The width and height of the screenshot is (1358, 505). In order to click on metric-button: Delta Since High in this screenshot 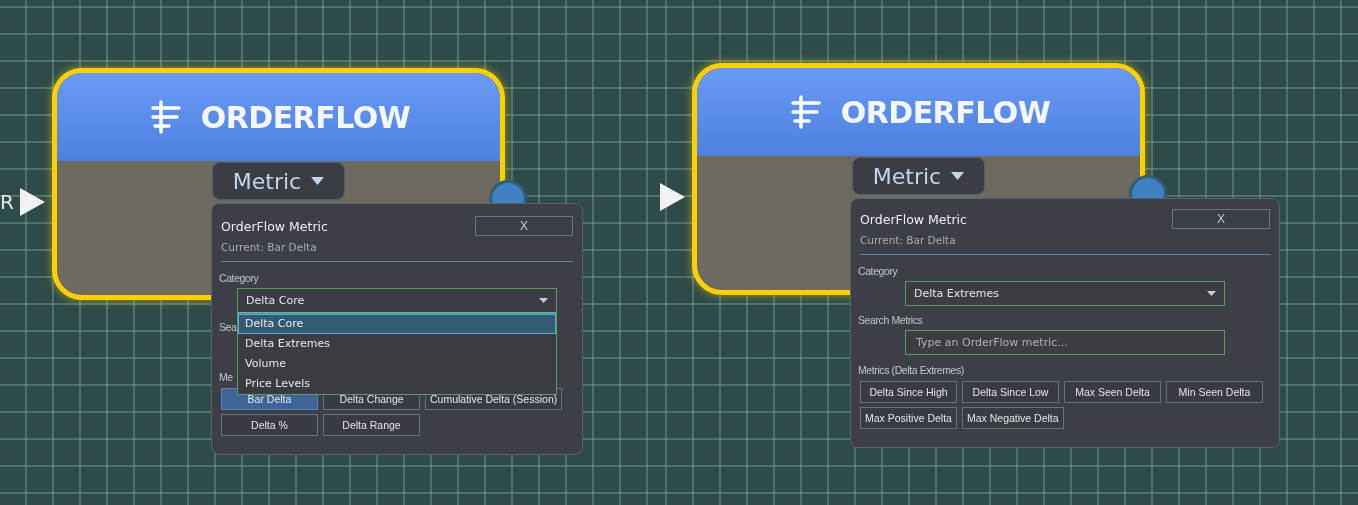, I will do `click(908, 392)`.